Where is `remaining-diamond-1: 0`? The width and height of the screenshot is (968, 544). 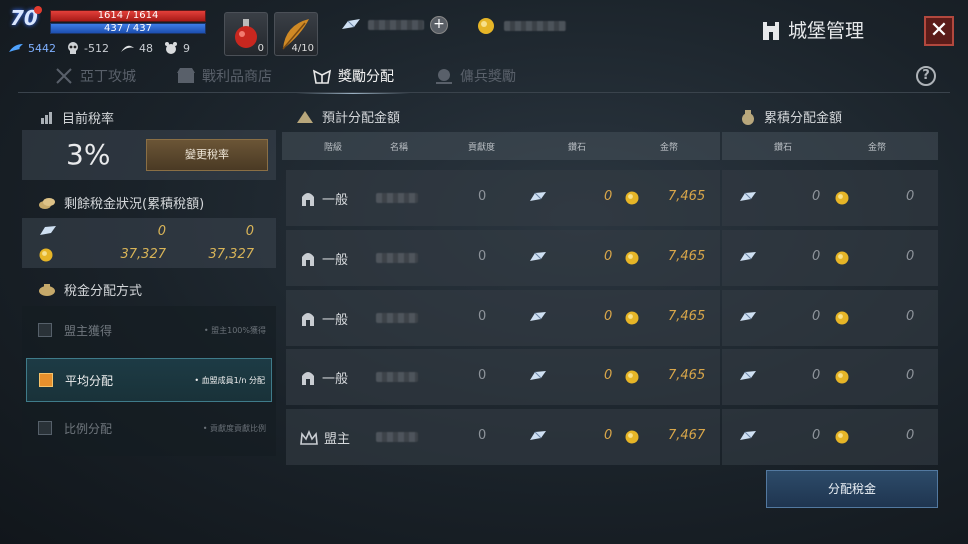 remaining-diamond-1: 0 is located at coordinates (161, 231).